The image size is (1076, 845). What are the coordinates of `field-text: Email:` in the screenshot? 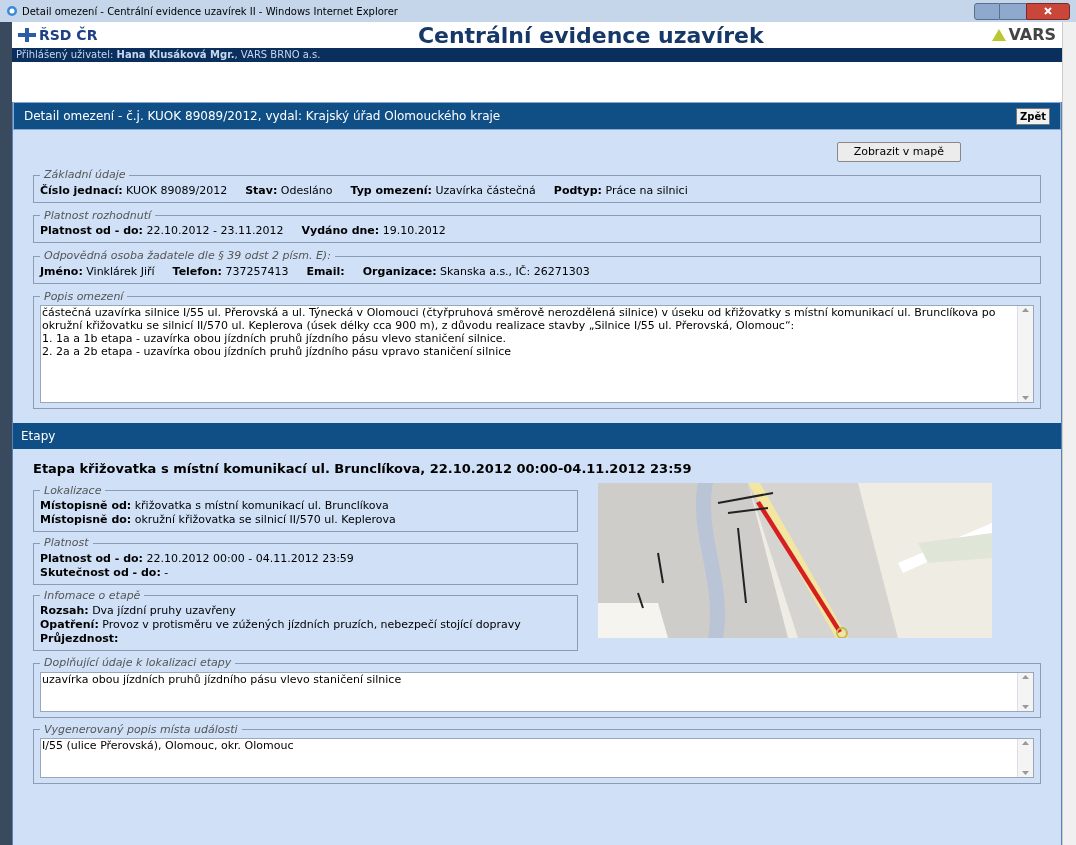 It's located at (325, 271).